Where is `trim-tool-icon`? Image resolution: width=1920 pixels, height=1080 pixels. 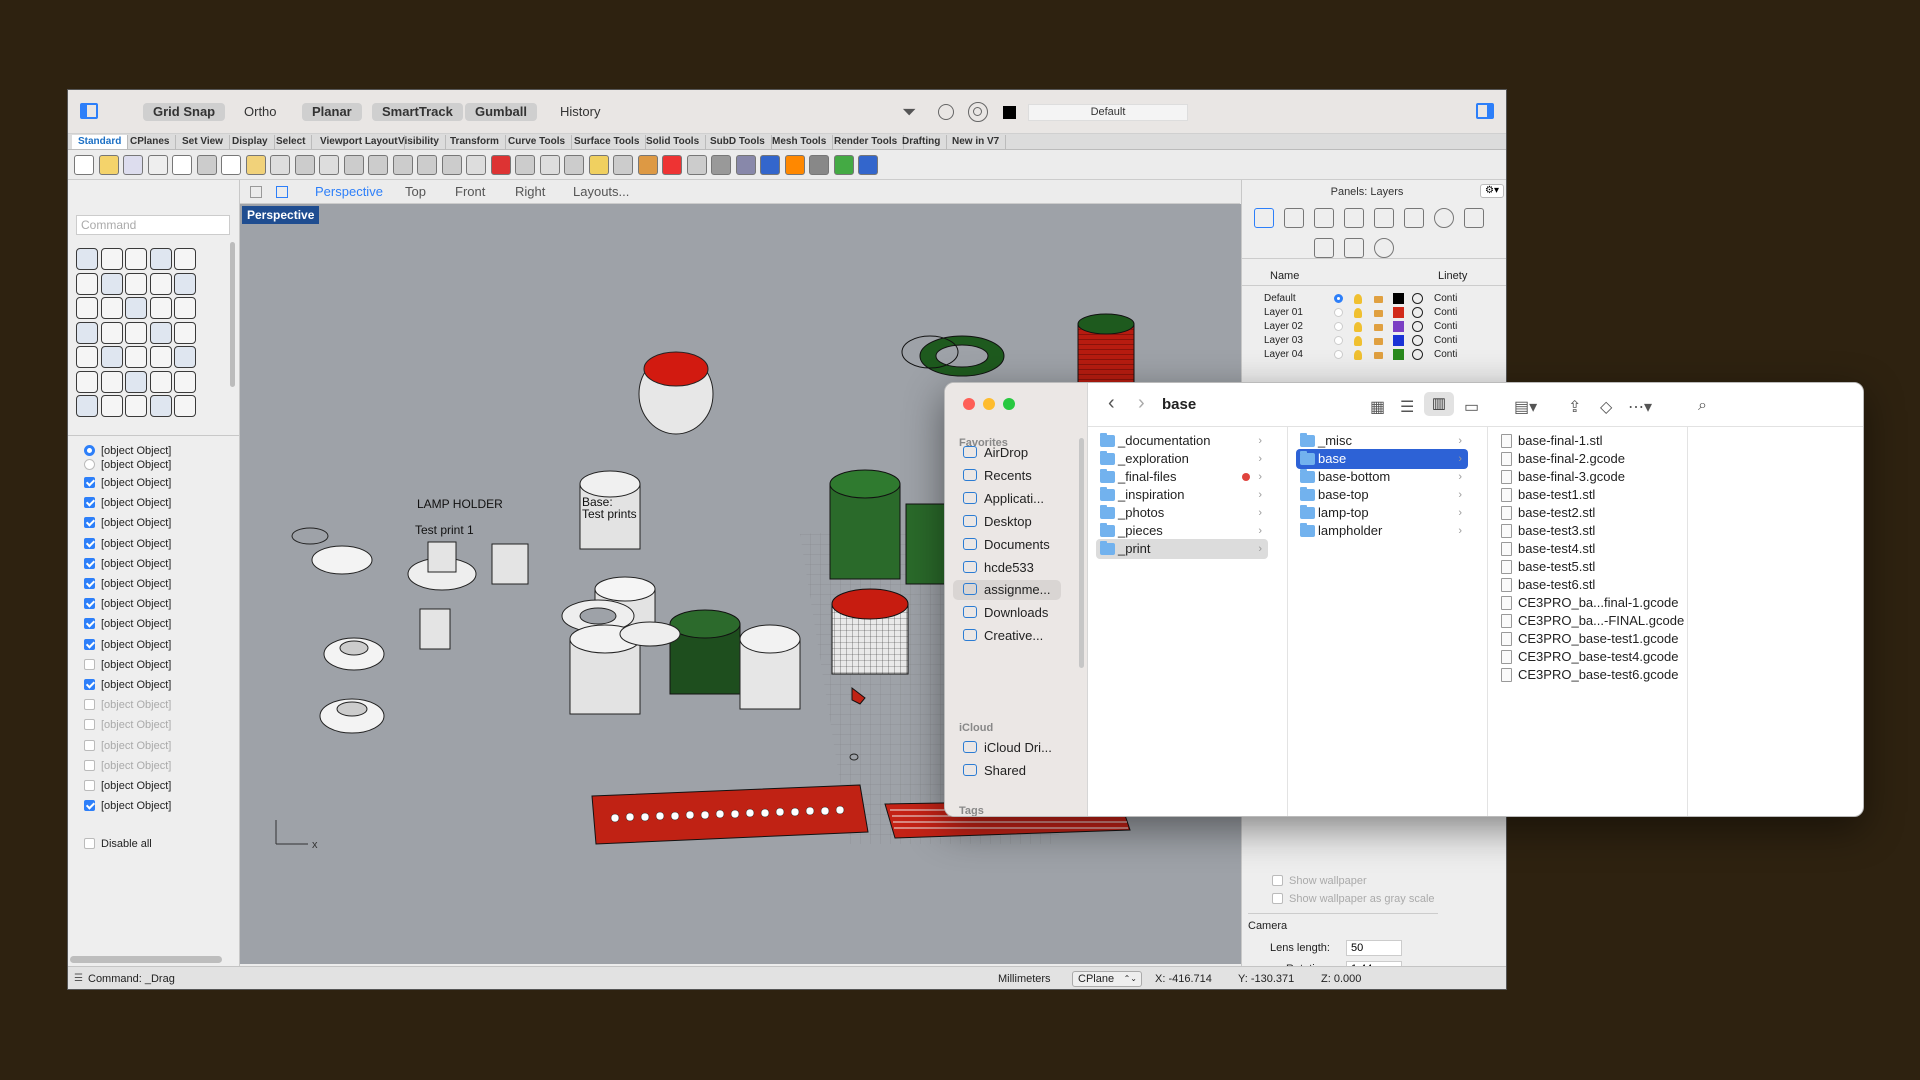
trim-tool-icon is located at coordinates (160, 332).